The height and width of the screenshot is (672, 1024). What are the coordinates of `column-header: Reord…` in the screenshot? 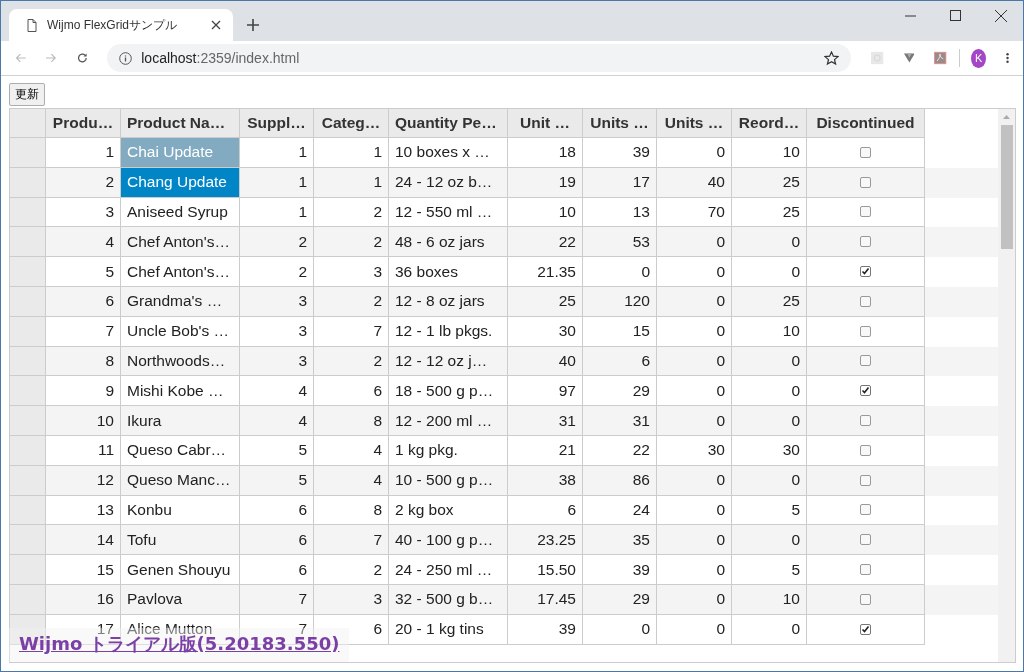 It's located at (769, 123).